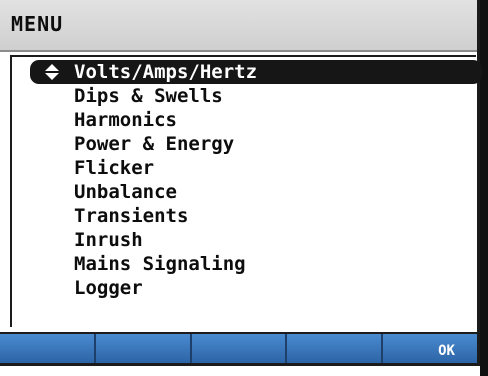 This screenshot has width=488, height=376. I want to click on menu-item-mains-signaling: Mains Signaling, so click(244, 264).